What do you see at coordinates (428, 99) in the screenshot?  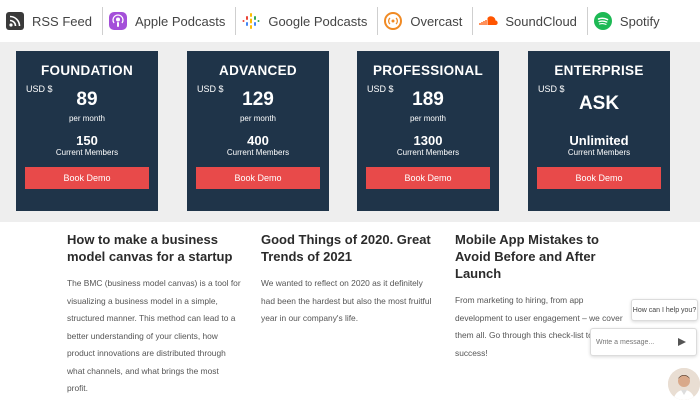 I see `plan-price: 189` at bounding box center [428, 99].